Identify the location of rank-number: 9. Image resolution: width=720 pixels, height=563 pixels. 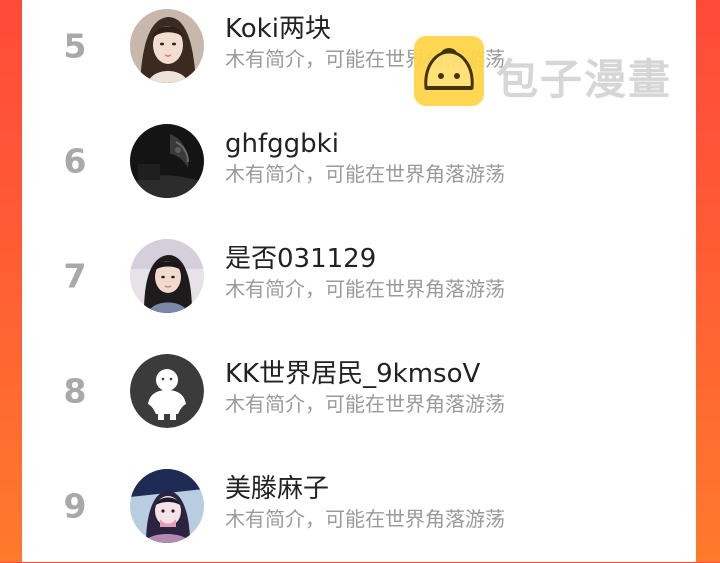
(75, 505).